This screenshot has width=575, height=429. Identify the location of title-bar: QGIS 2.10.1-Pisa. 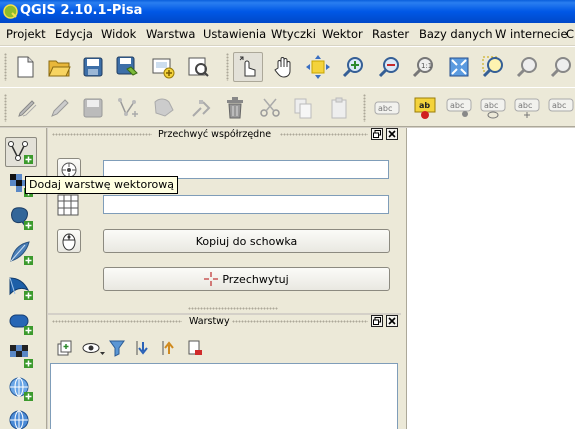
(287, 11).